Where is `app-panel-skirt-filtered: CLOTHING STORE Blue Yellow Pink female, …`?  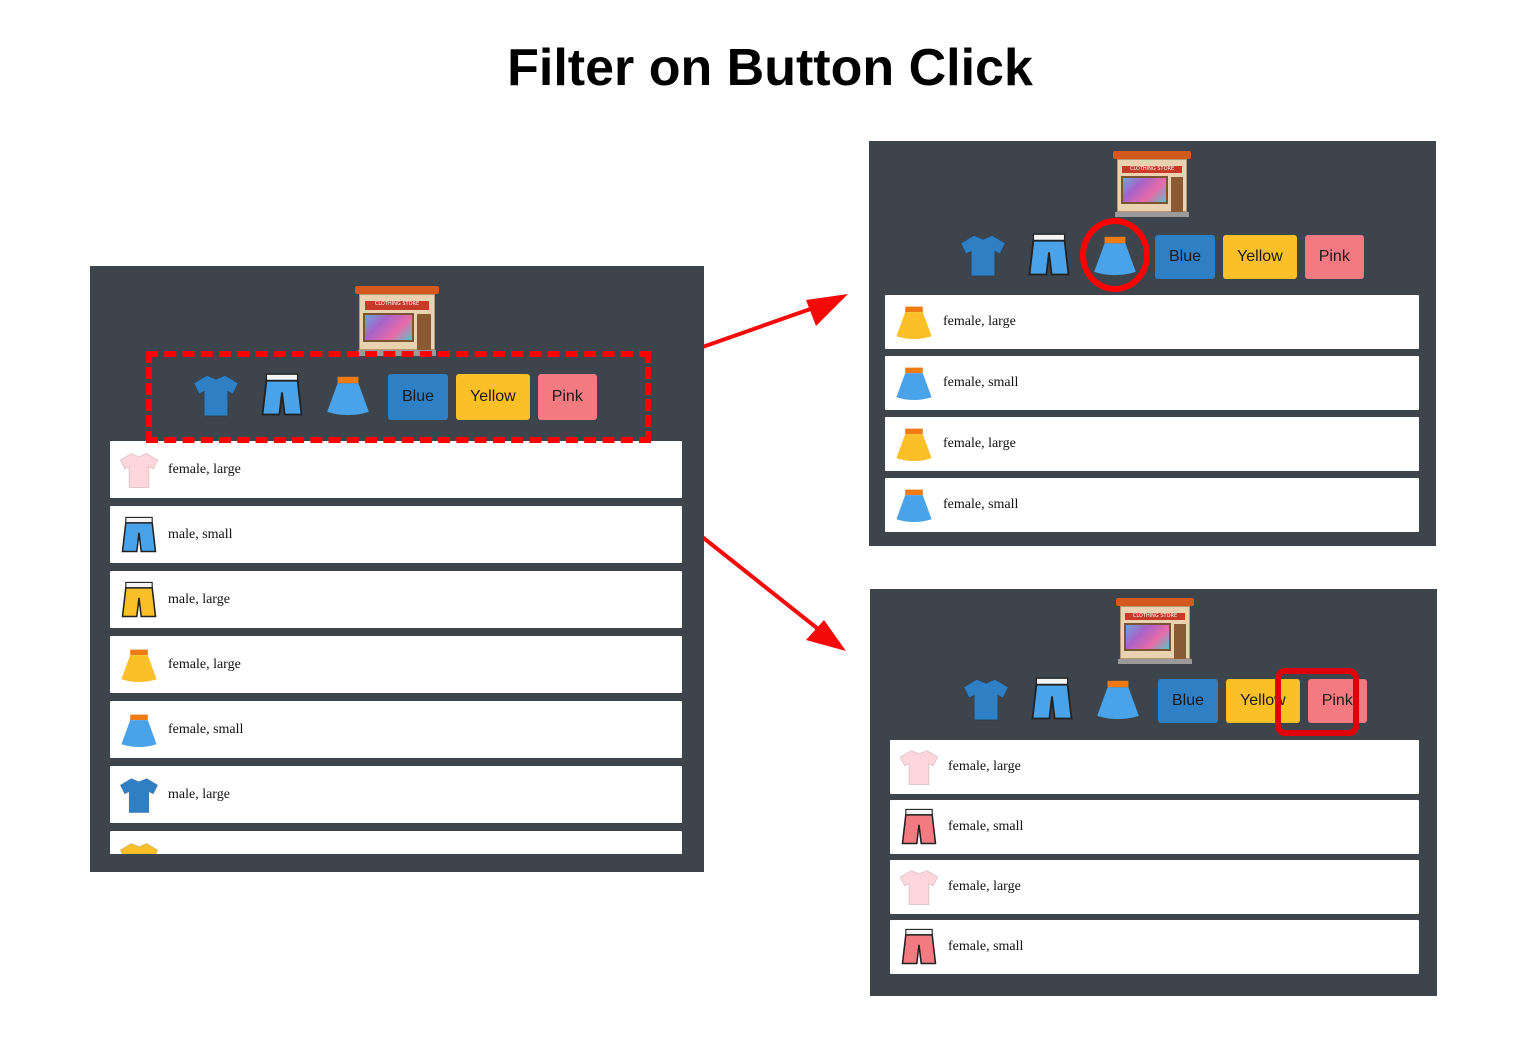
app-panel-skirt-filtered: CLOTHING STORE Blue Yellow Pink female, … is located at coordinates (1152, 343).